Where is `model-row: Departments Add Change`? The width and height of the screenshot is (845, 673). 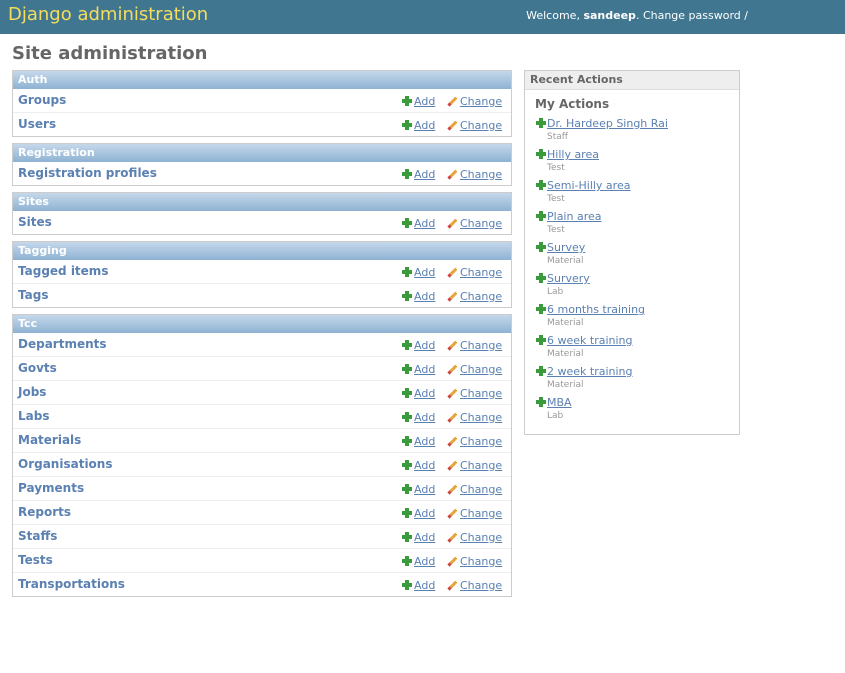
model-row: Departments Add Change is located at coordinates (262, 345).